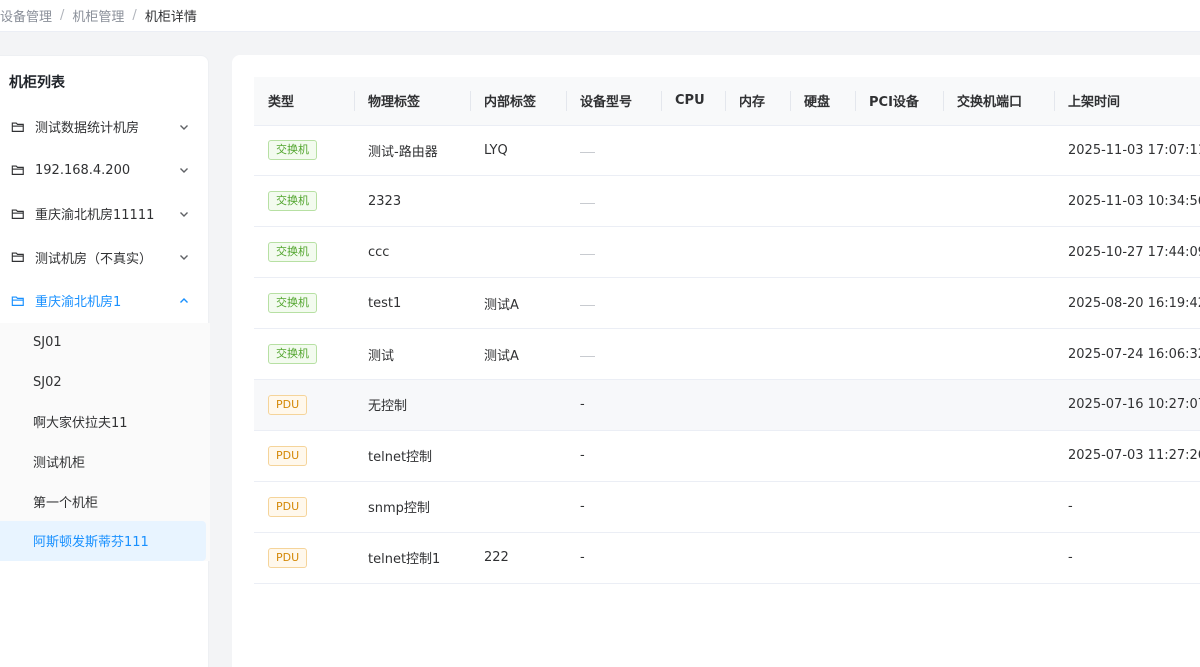 The height and width of the screenshot is (667, 1200). I want to click on physical-label-cell: 测试-路由器, so click(412, 151).